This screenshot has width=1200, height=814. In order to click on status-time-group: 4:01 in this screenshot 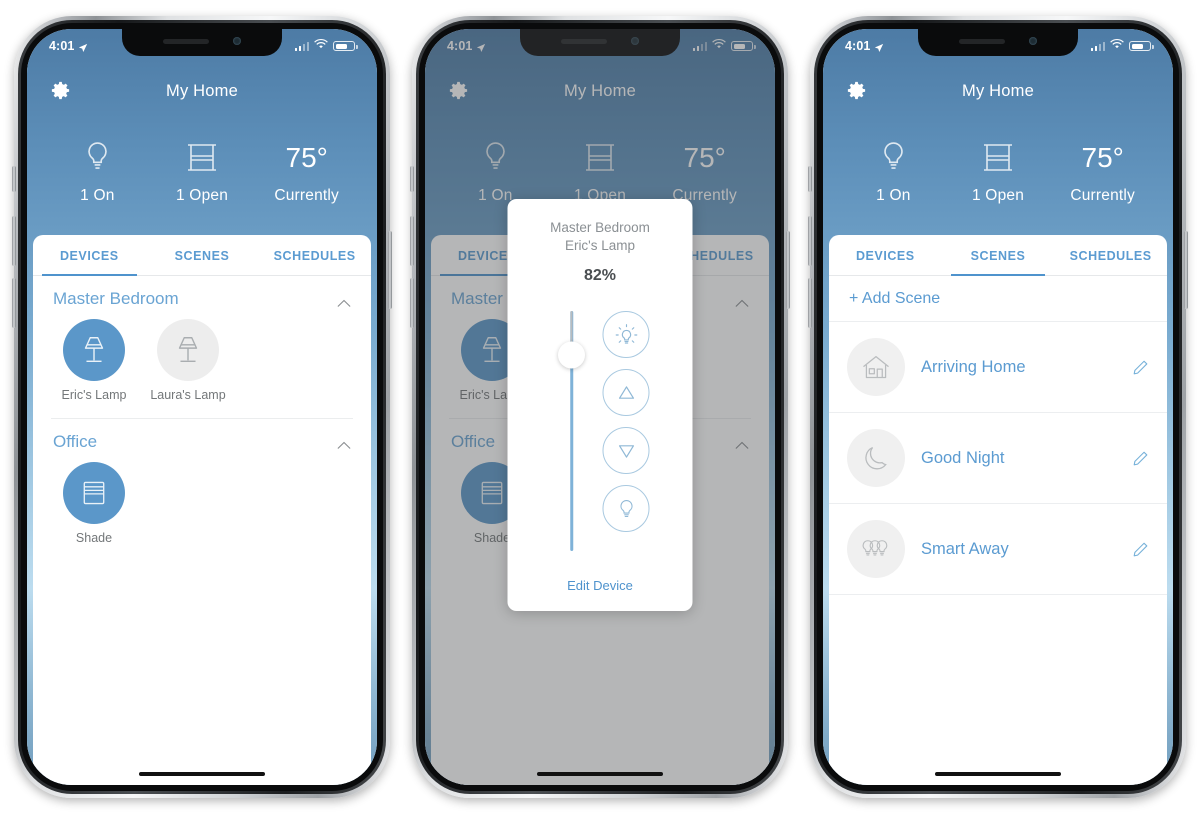, I will do `click(68, 46)`.